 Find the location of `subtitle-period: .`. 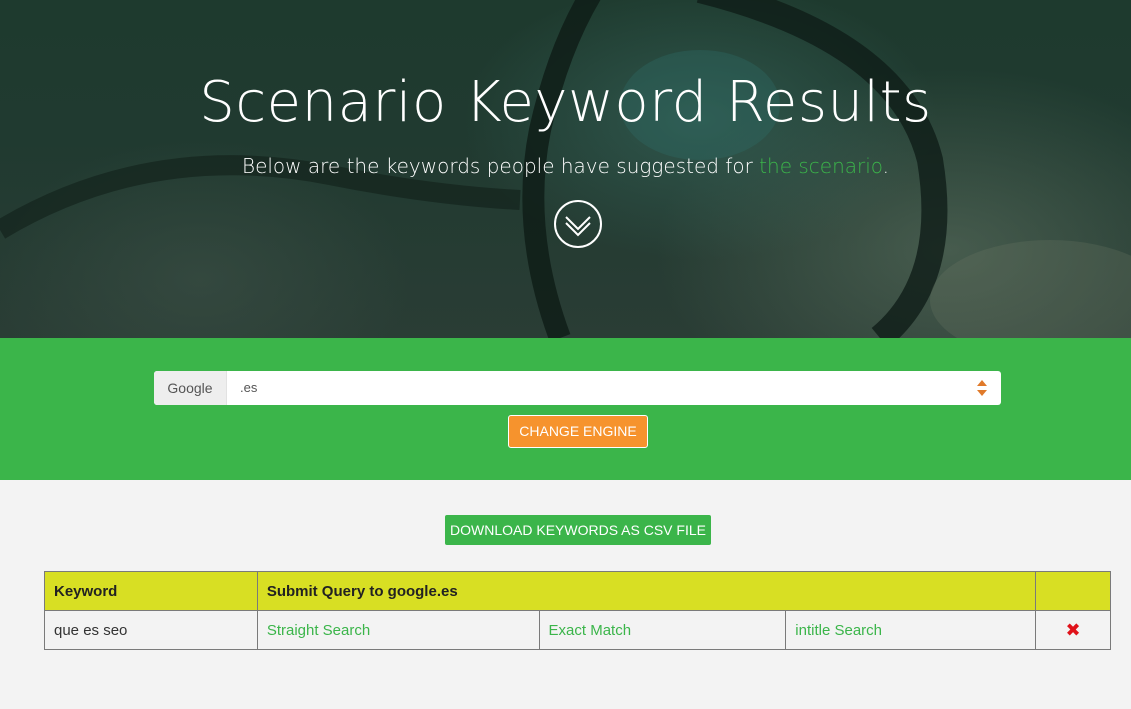

subtitle-period: . is located at coordinates (886, 166).